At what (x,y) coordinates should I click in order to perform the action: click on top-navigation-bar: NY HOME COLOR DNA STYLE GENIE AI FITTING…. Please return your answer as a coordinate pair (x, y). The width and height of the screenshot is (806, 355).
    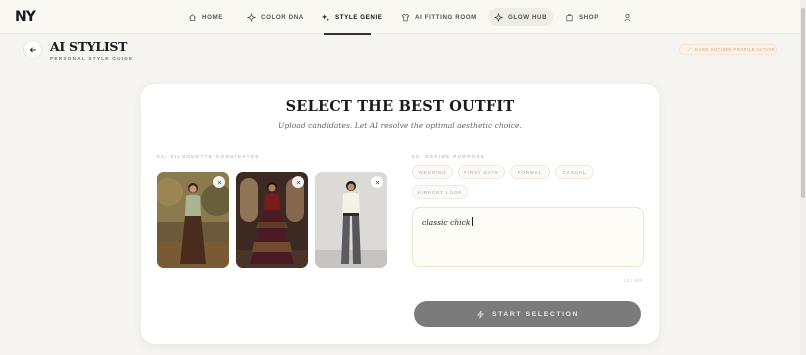
    Looking at the image, I should click on (403, 17).